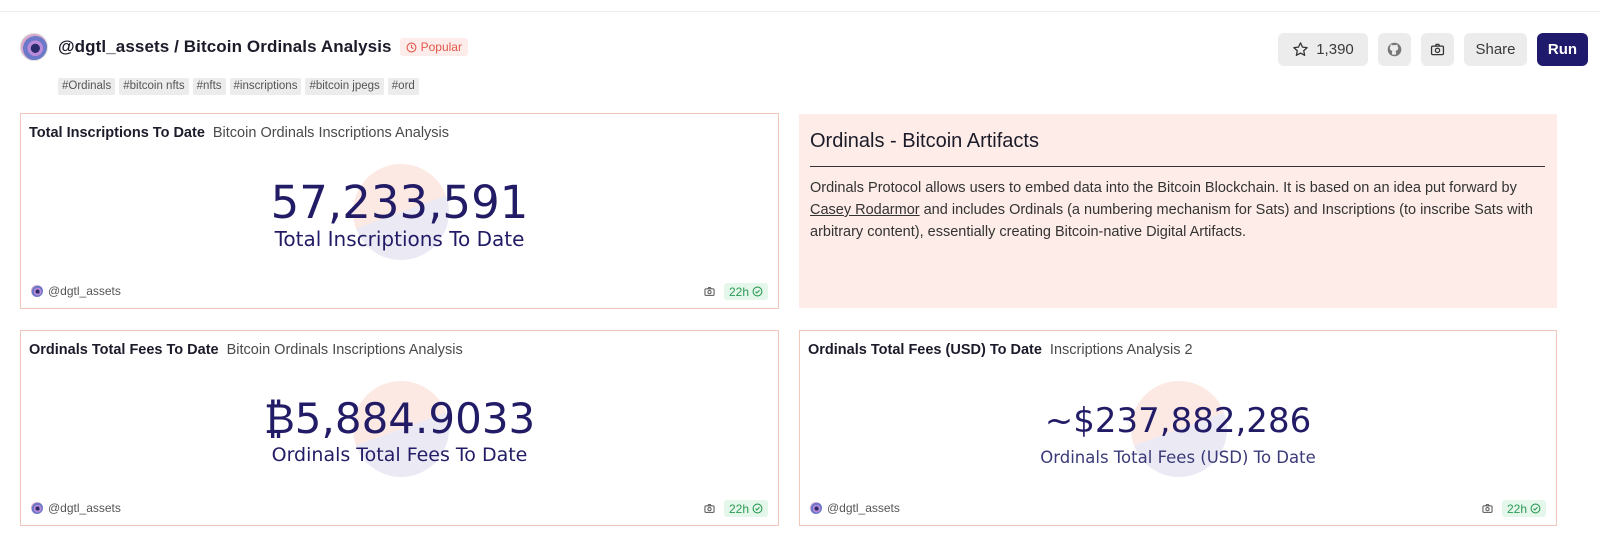 The image size is (1600, 550). I want to click on casey-rodarmor-link: Casey Rodarmor, so click(865, 210).